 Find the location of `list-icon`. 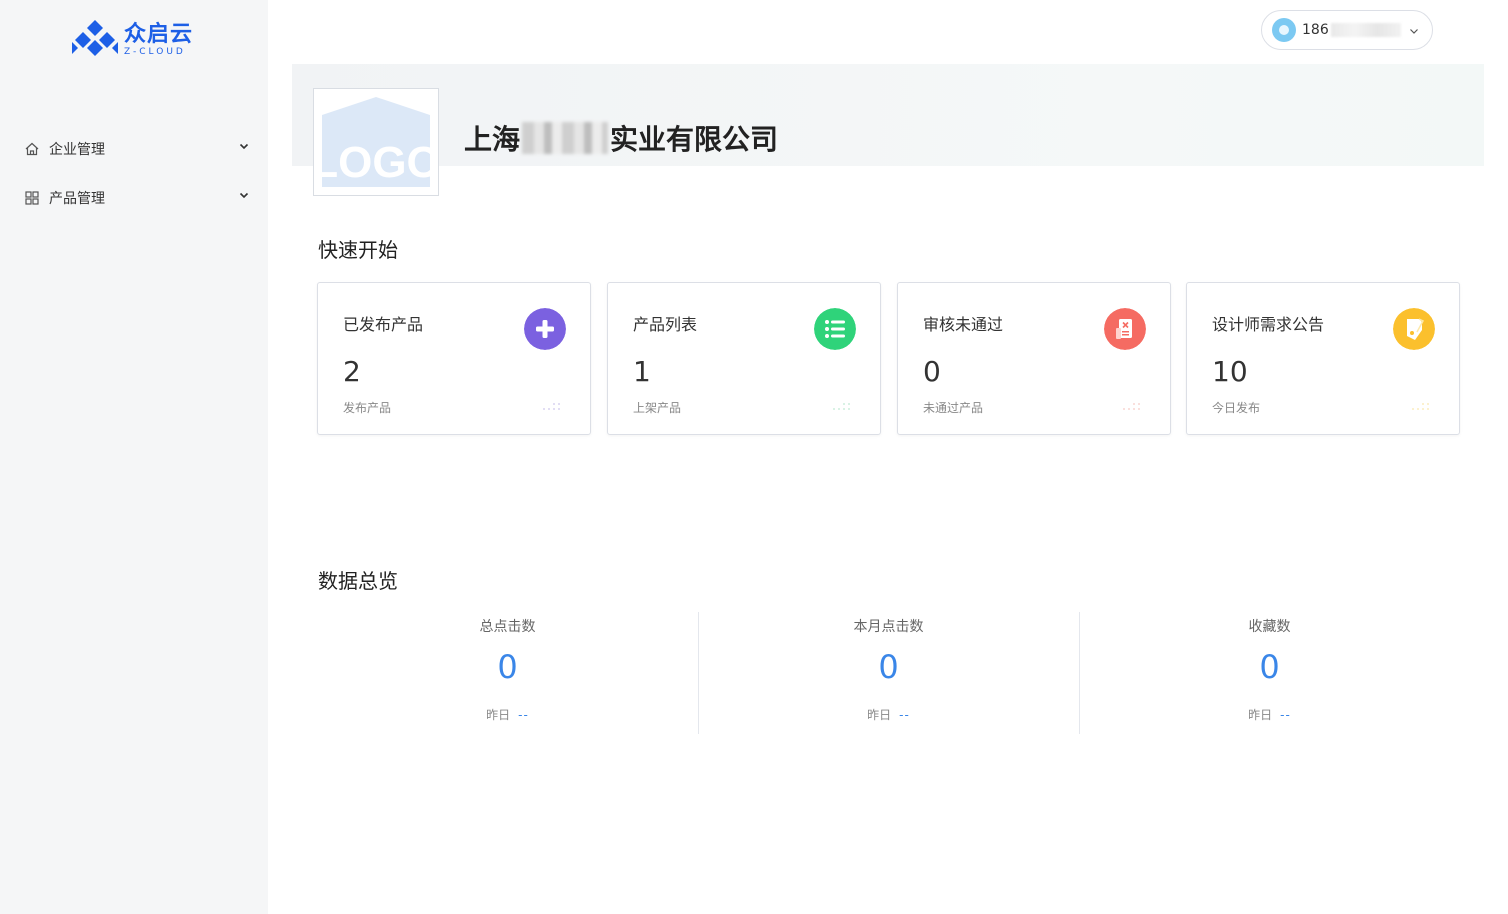

list-icon is located at coordinates (835, 329).